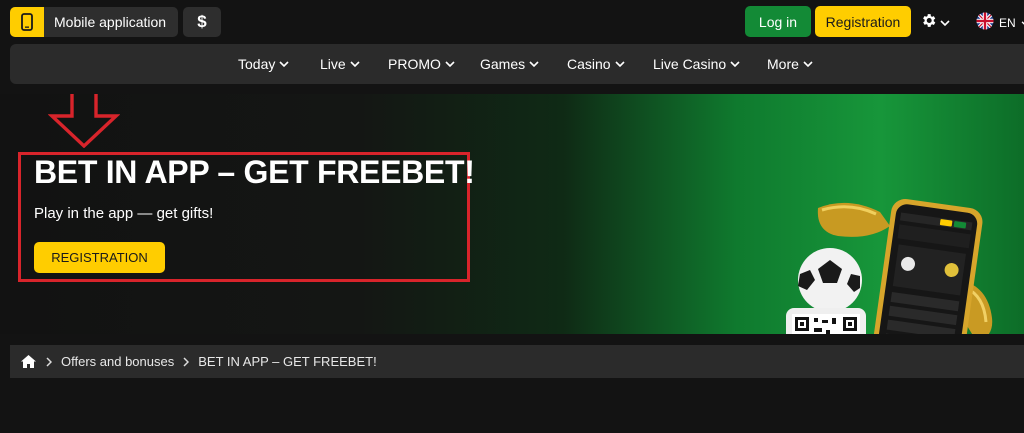 The height and width of the screenshot is (433, 1024). What do you see at coordinates (333, 64) in the screenshot?
I see `nav-label: Live` at bounding box center [333, 64].